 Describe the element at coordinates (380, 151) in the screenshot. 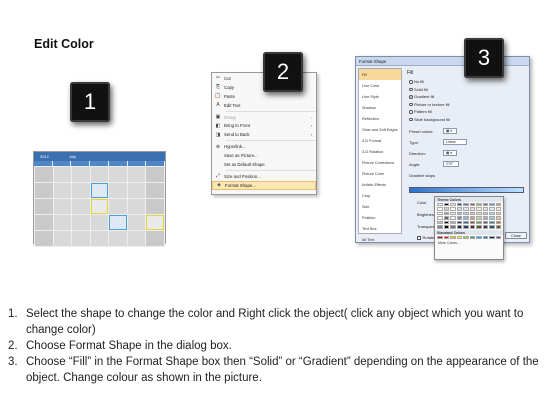

I see `sidebar-item: 3-D Rotation` at that location.